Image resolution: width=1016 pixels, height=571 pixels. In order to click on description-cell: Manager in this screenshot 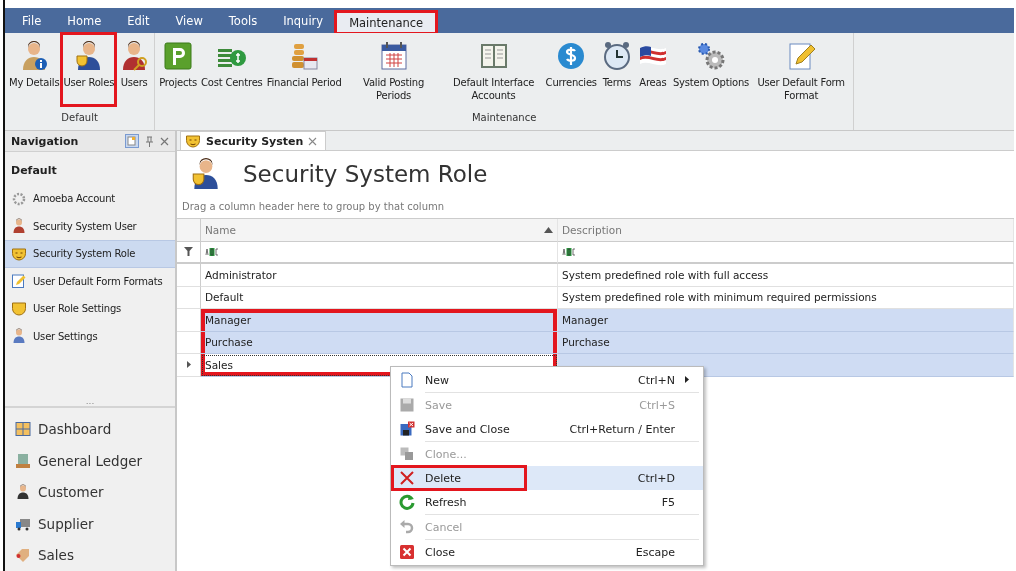, I will do `click(786, 320)`.